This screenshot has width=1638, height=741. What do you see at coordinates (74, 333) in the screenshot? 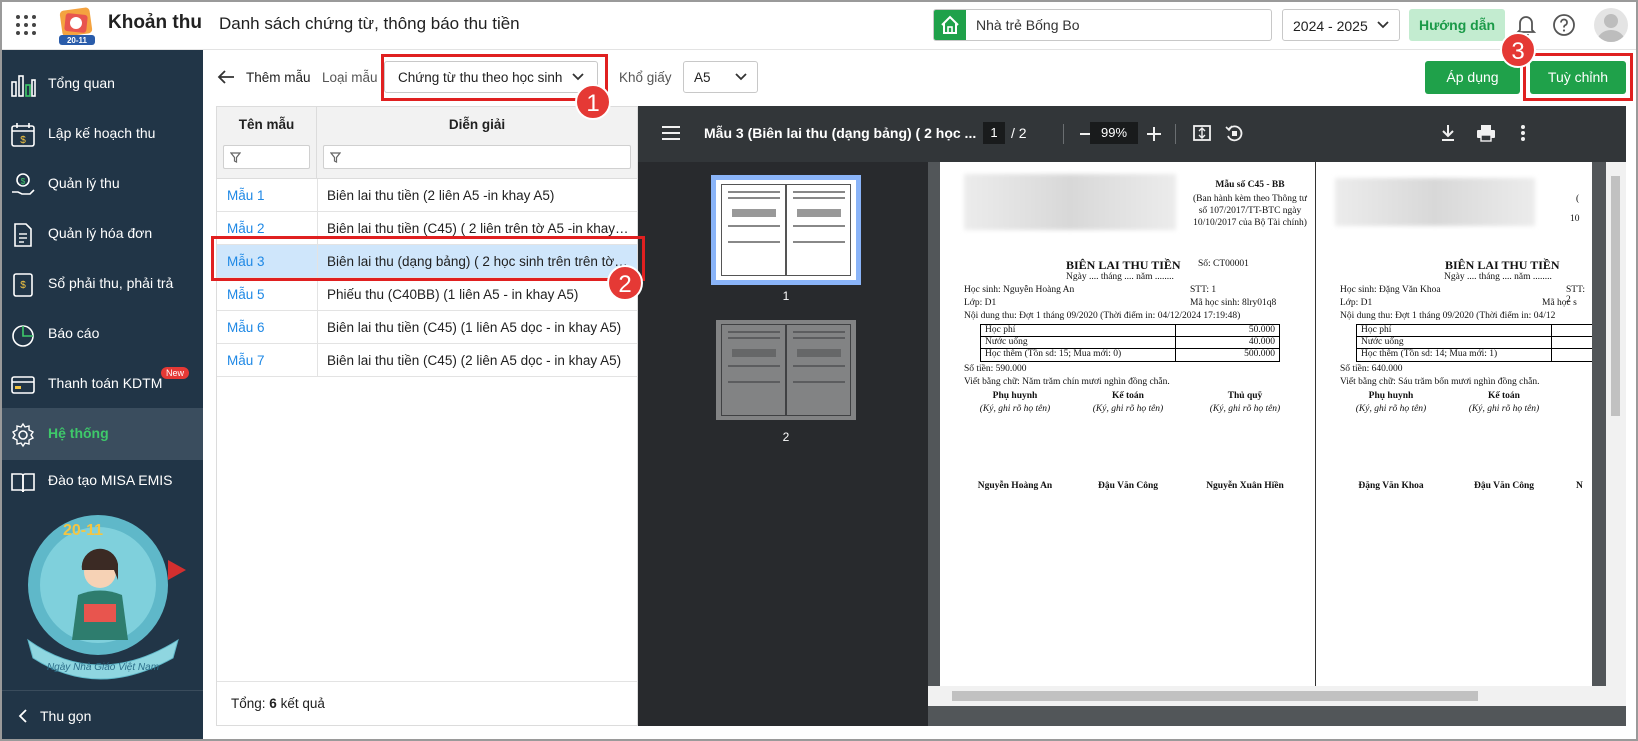
I see `sidebar-item-label: Báo cáo` at bounding box center [74, 333].